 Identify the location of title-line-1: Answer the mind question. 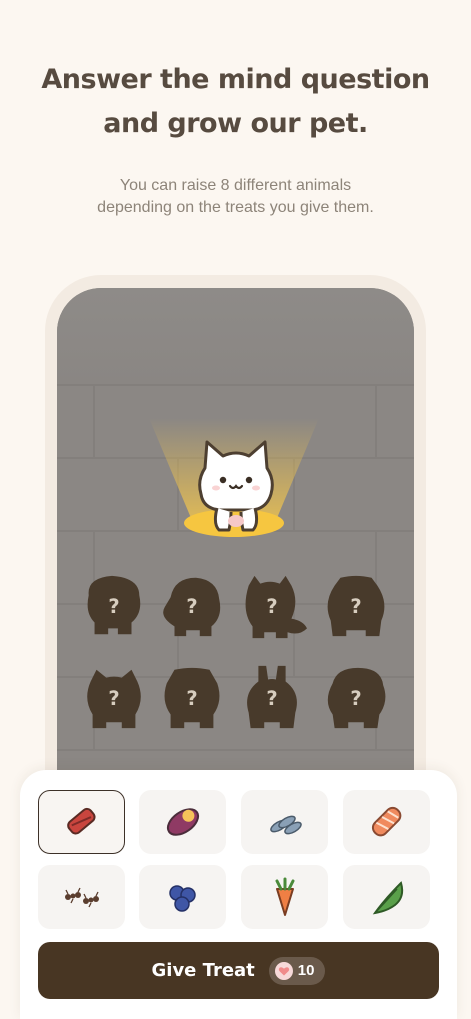
(235, 79).